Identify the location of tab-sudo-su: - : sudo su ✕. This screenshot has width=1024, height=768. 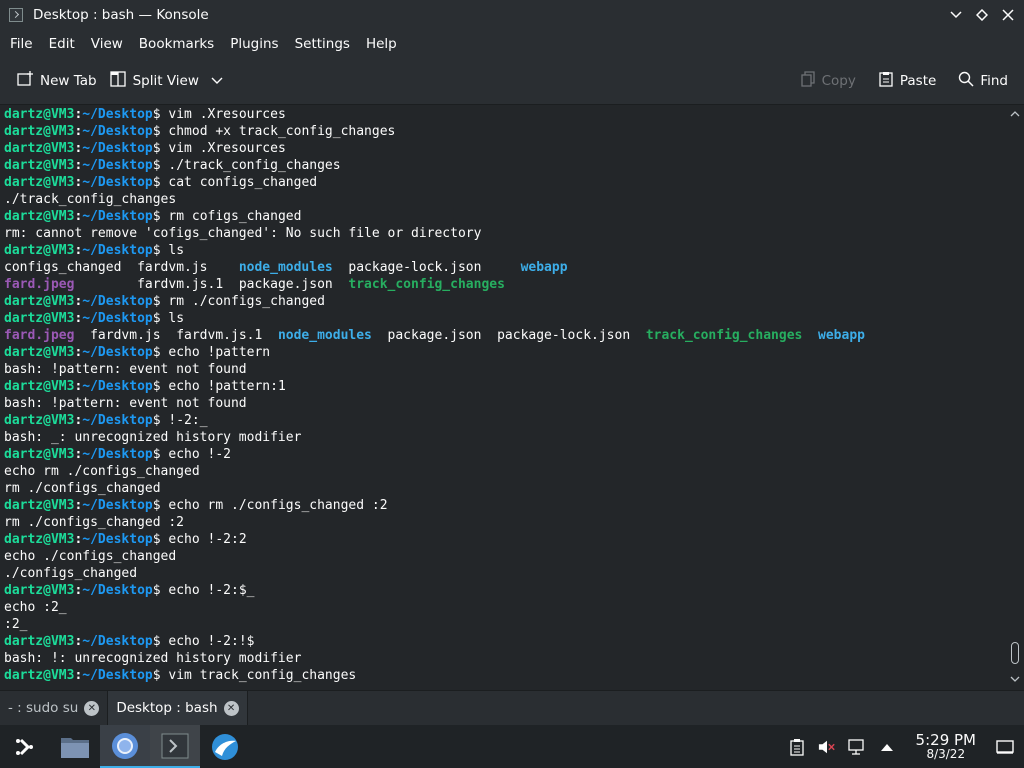
(53, 708).